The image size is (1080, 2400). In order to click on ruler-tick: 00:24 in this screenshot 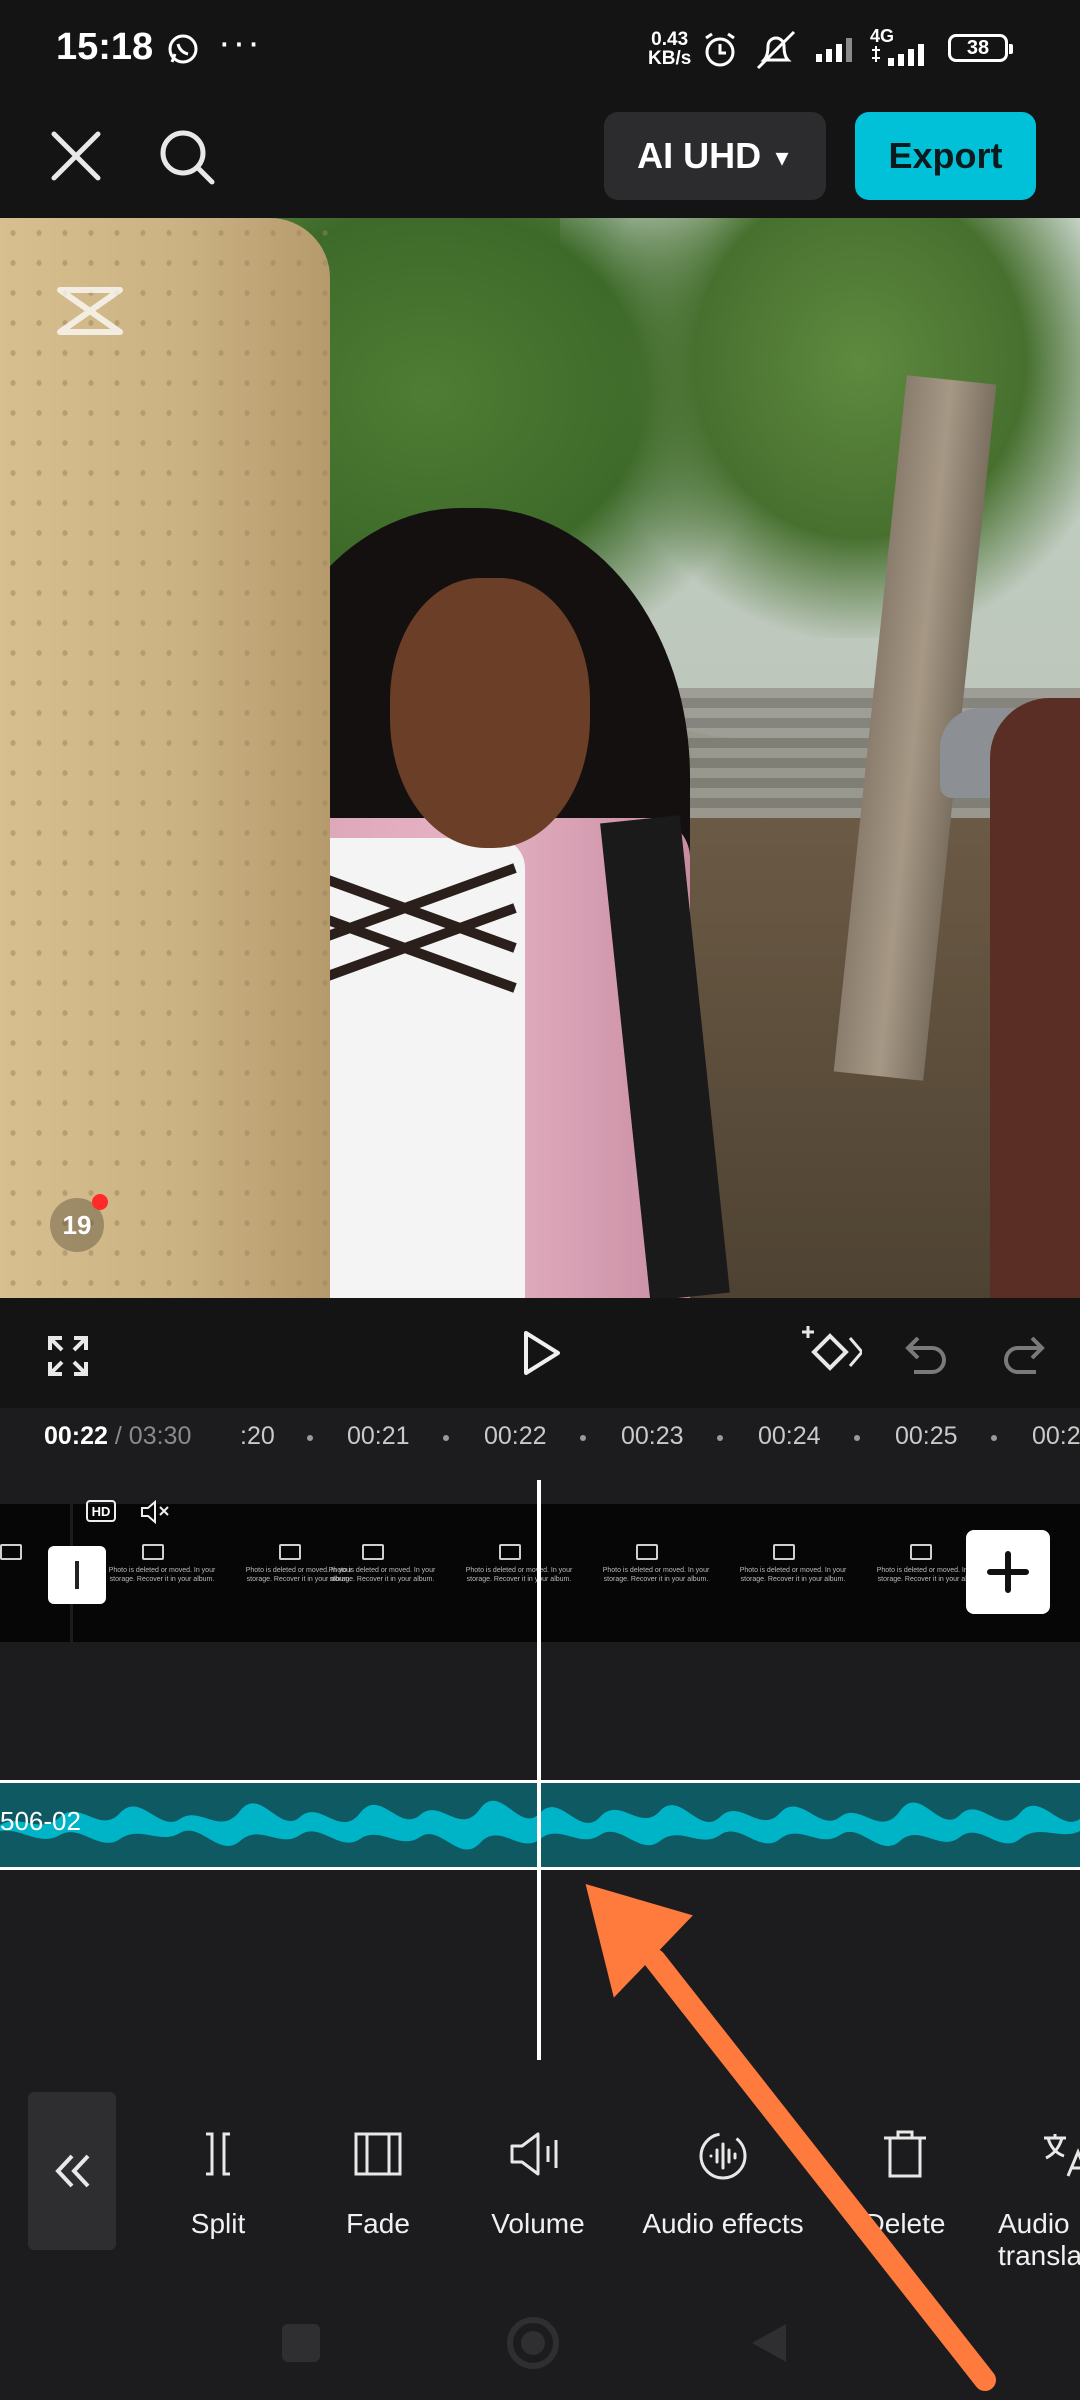, I will do `click(789, 1436)`.